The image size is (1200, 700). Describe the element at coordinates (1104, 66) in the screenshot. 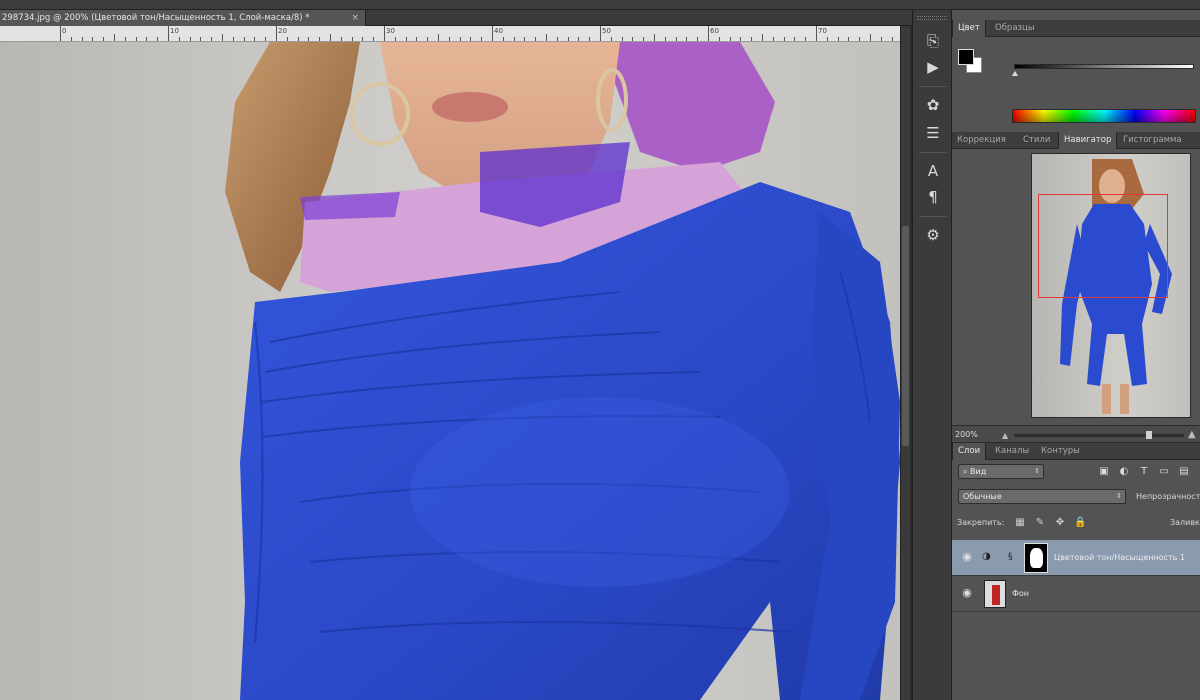

I see `gray-slider` at that location.